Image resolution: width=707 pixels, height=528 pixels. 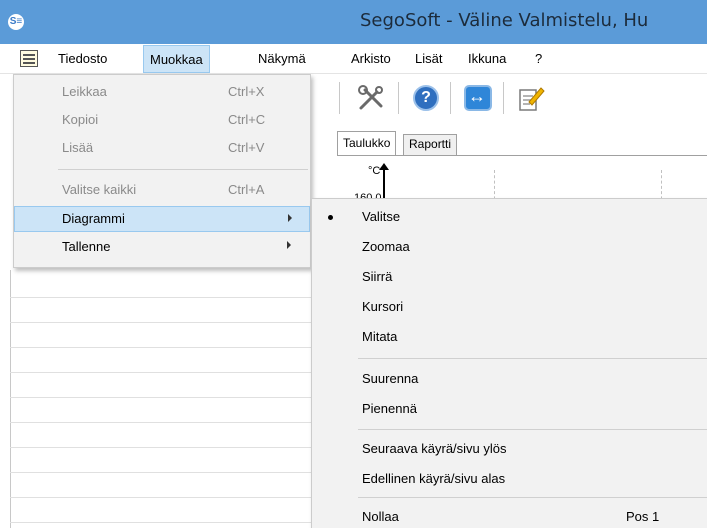 I want to click on menu-tiedosto: Tiedosto, so click(x=82, y=58).